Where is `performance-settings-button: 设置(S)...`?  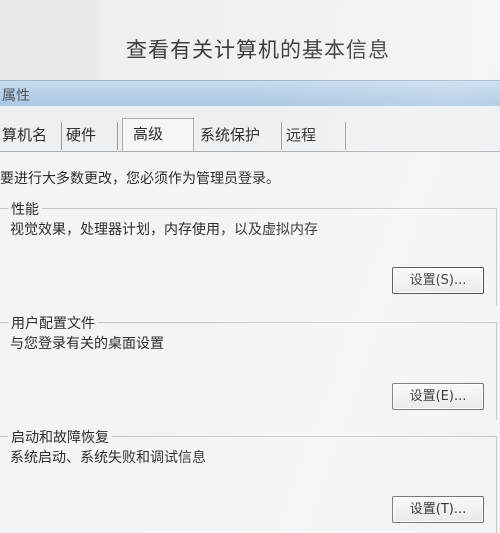
performance-settings-button: 设置(S)... is located at coordinates (438, 280).